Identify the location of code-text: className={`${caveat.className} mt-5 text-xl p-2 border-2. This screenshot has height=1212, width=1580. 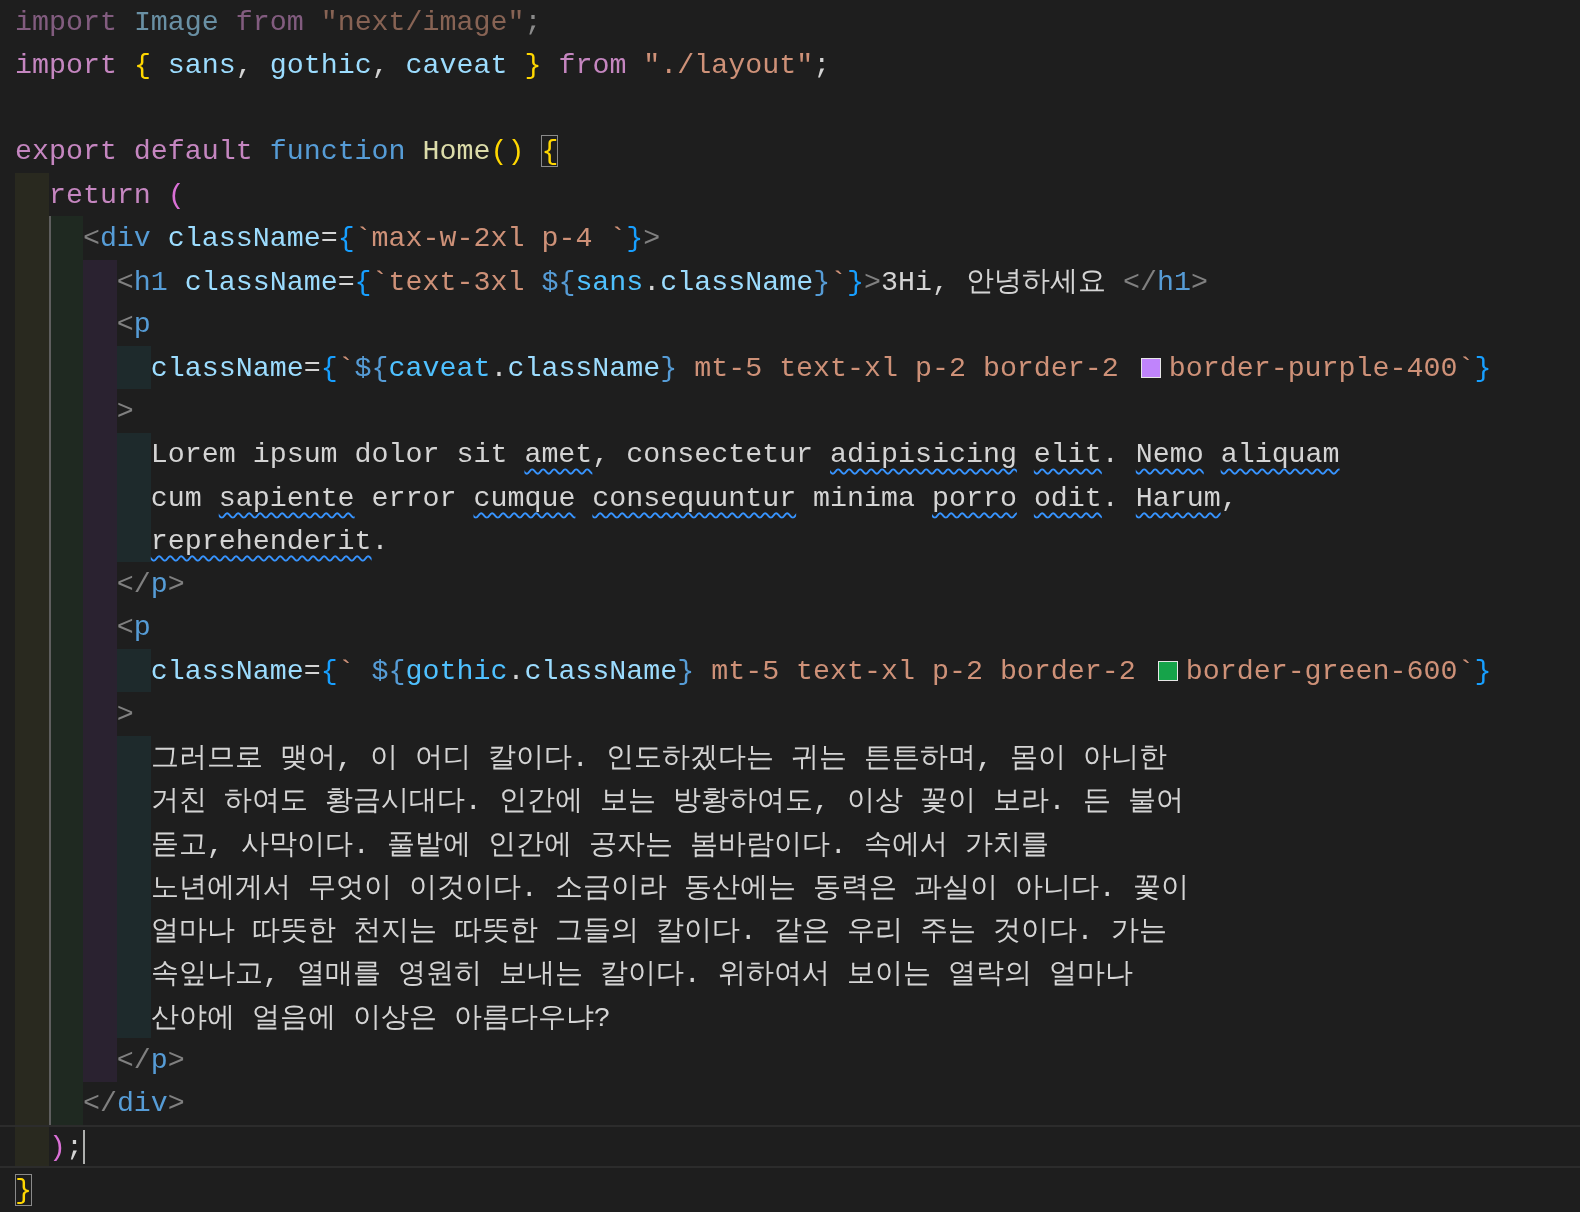
(634, 367).